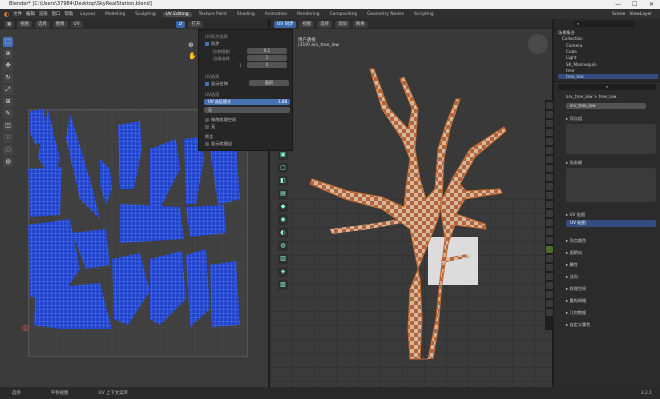 This screenshot has height=399, width=660. What do you see at coordinates (24, 24) in the screenshot?
I see `uv-menu-view: 视图` at bounding box center [24, 24].